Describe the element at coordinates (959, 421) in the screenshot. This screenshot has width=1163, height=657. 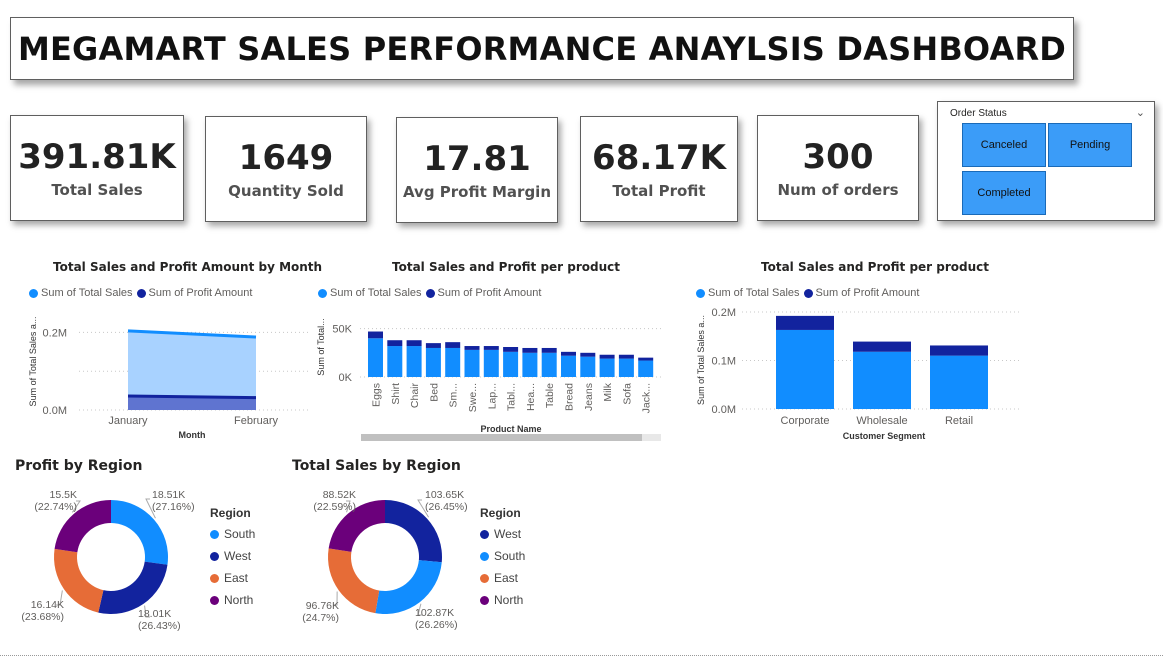
I see `x-tick-label: Retail` at that location.